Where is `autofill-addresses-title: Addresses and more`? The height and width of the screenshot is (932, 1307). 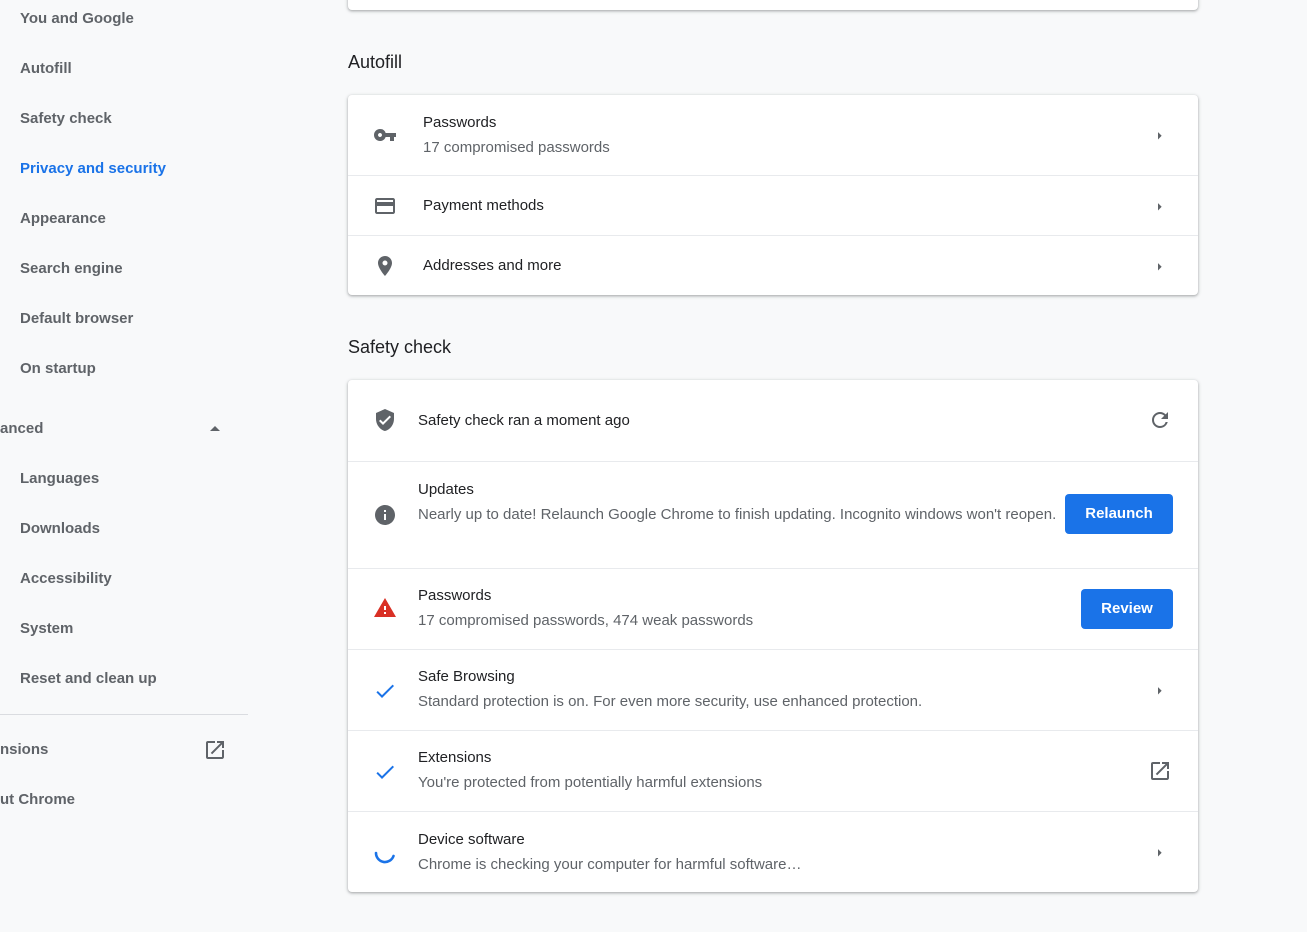 autofill-addresses-title: Addresses and more is located at coordinates (492, 265).